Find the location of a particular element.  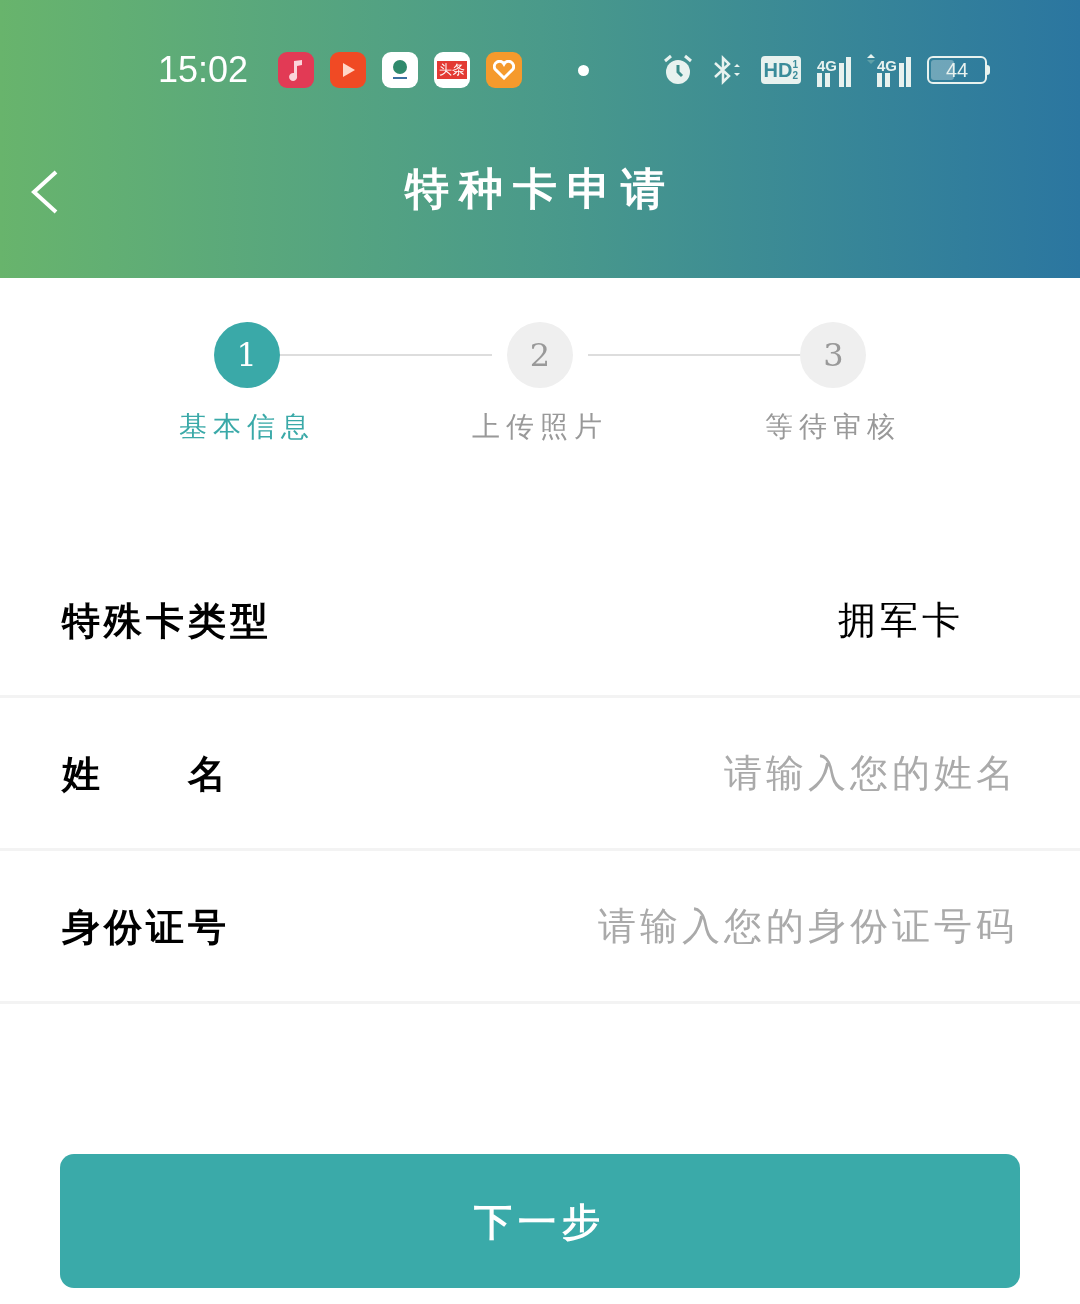

page-title: 特种卡申请 is located at coordinates (540, 189).